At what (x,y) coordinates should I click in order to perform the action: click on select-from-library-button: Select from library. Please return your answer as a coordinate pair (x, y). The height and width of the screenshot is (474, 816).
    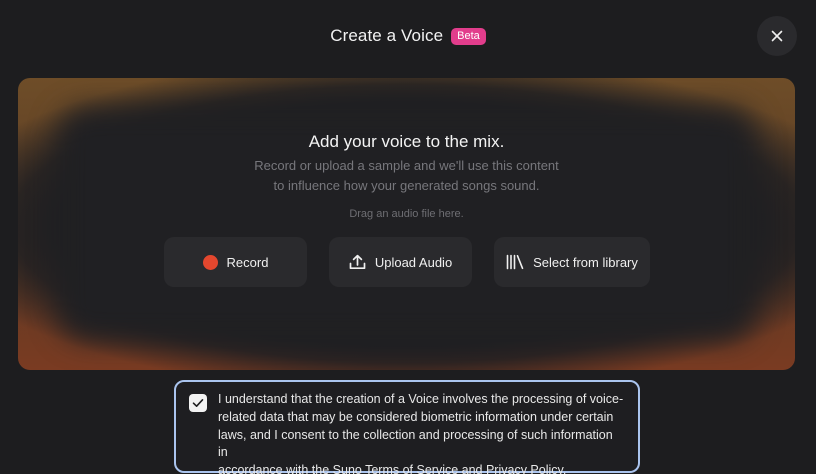
    Looking at the image, I should click on (572, 262).